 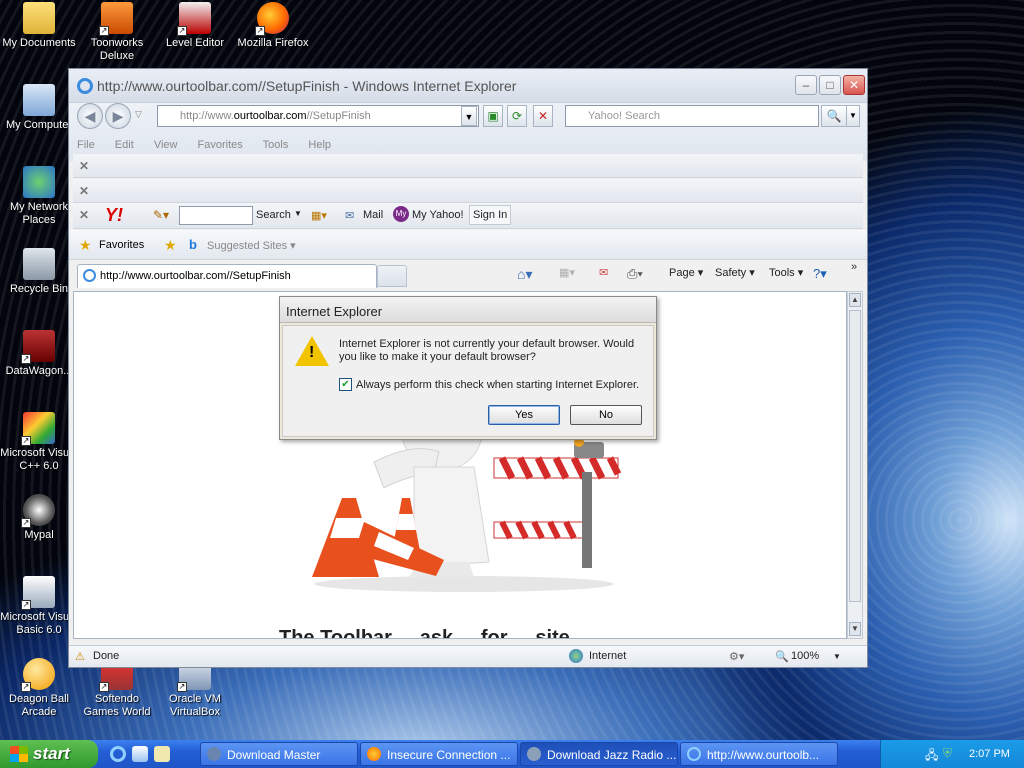 What do you see at coordinates (820, 274) in the screenshot?
I see `help-icon: ?▾` at bounding box center [820, 274].